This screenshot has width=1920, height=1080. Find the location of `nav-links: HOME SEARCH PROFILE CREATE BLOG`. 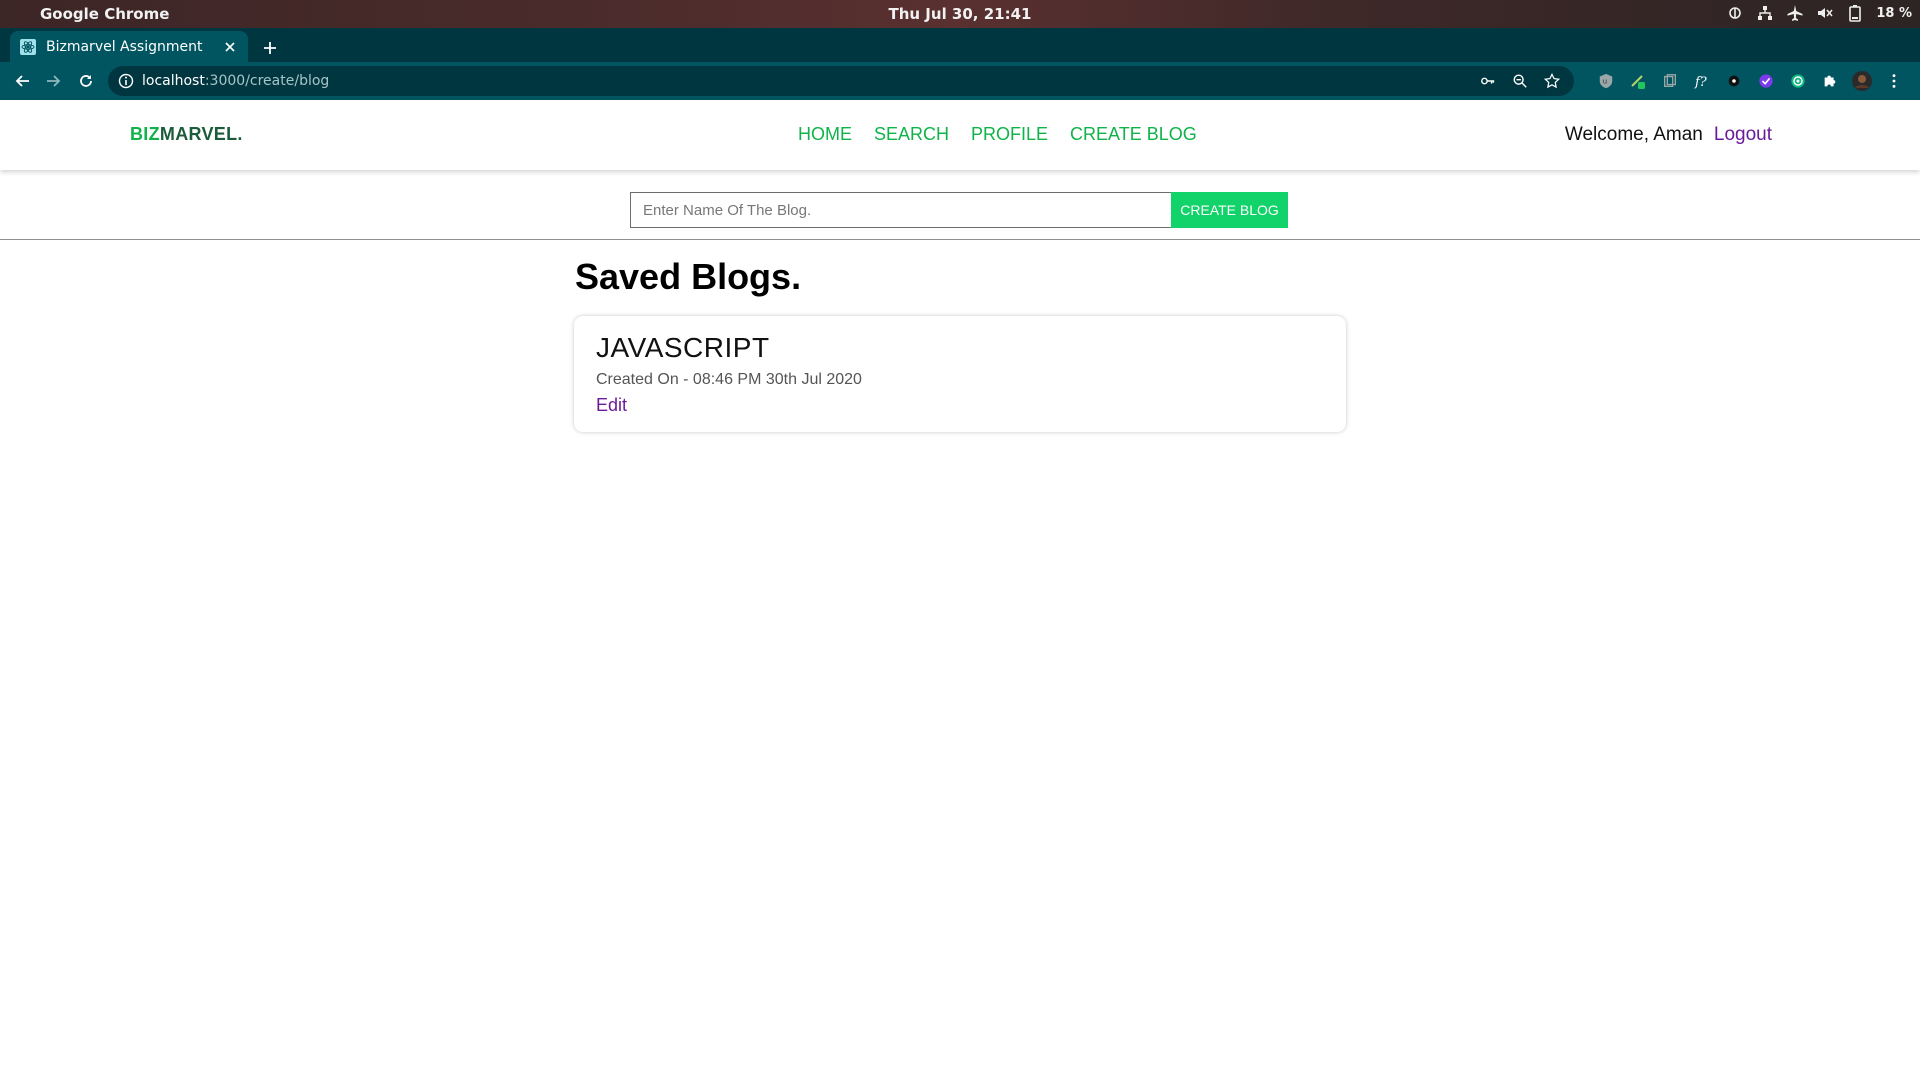

nav-links: HOME SEARCH PROFILE CREATE BLOG is located at coordinates (997, 134).